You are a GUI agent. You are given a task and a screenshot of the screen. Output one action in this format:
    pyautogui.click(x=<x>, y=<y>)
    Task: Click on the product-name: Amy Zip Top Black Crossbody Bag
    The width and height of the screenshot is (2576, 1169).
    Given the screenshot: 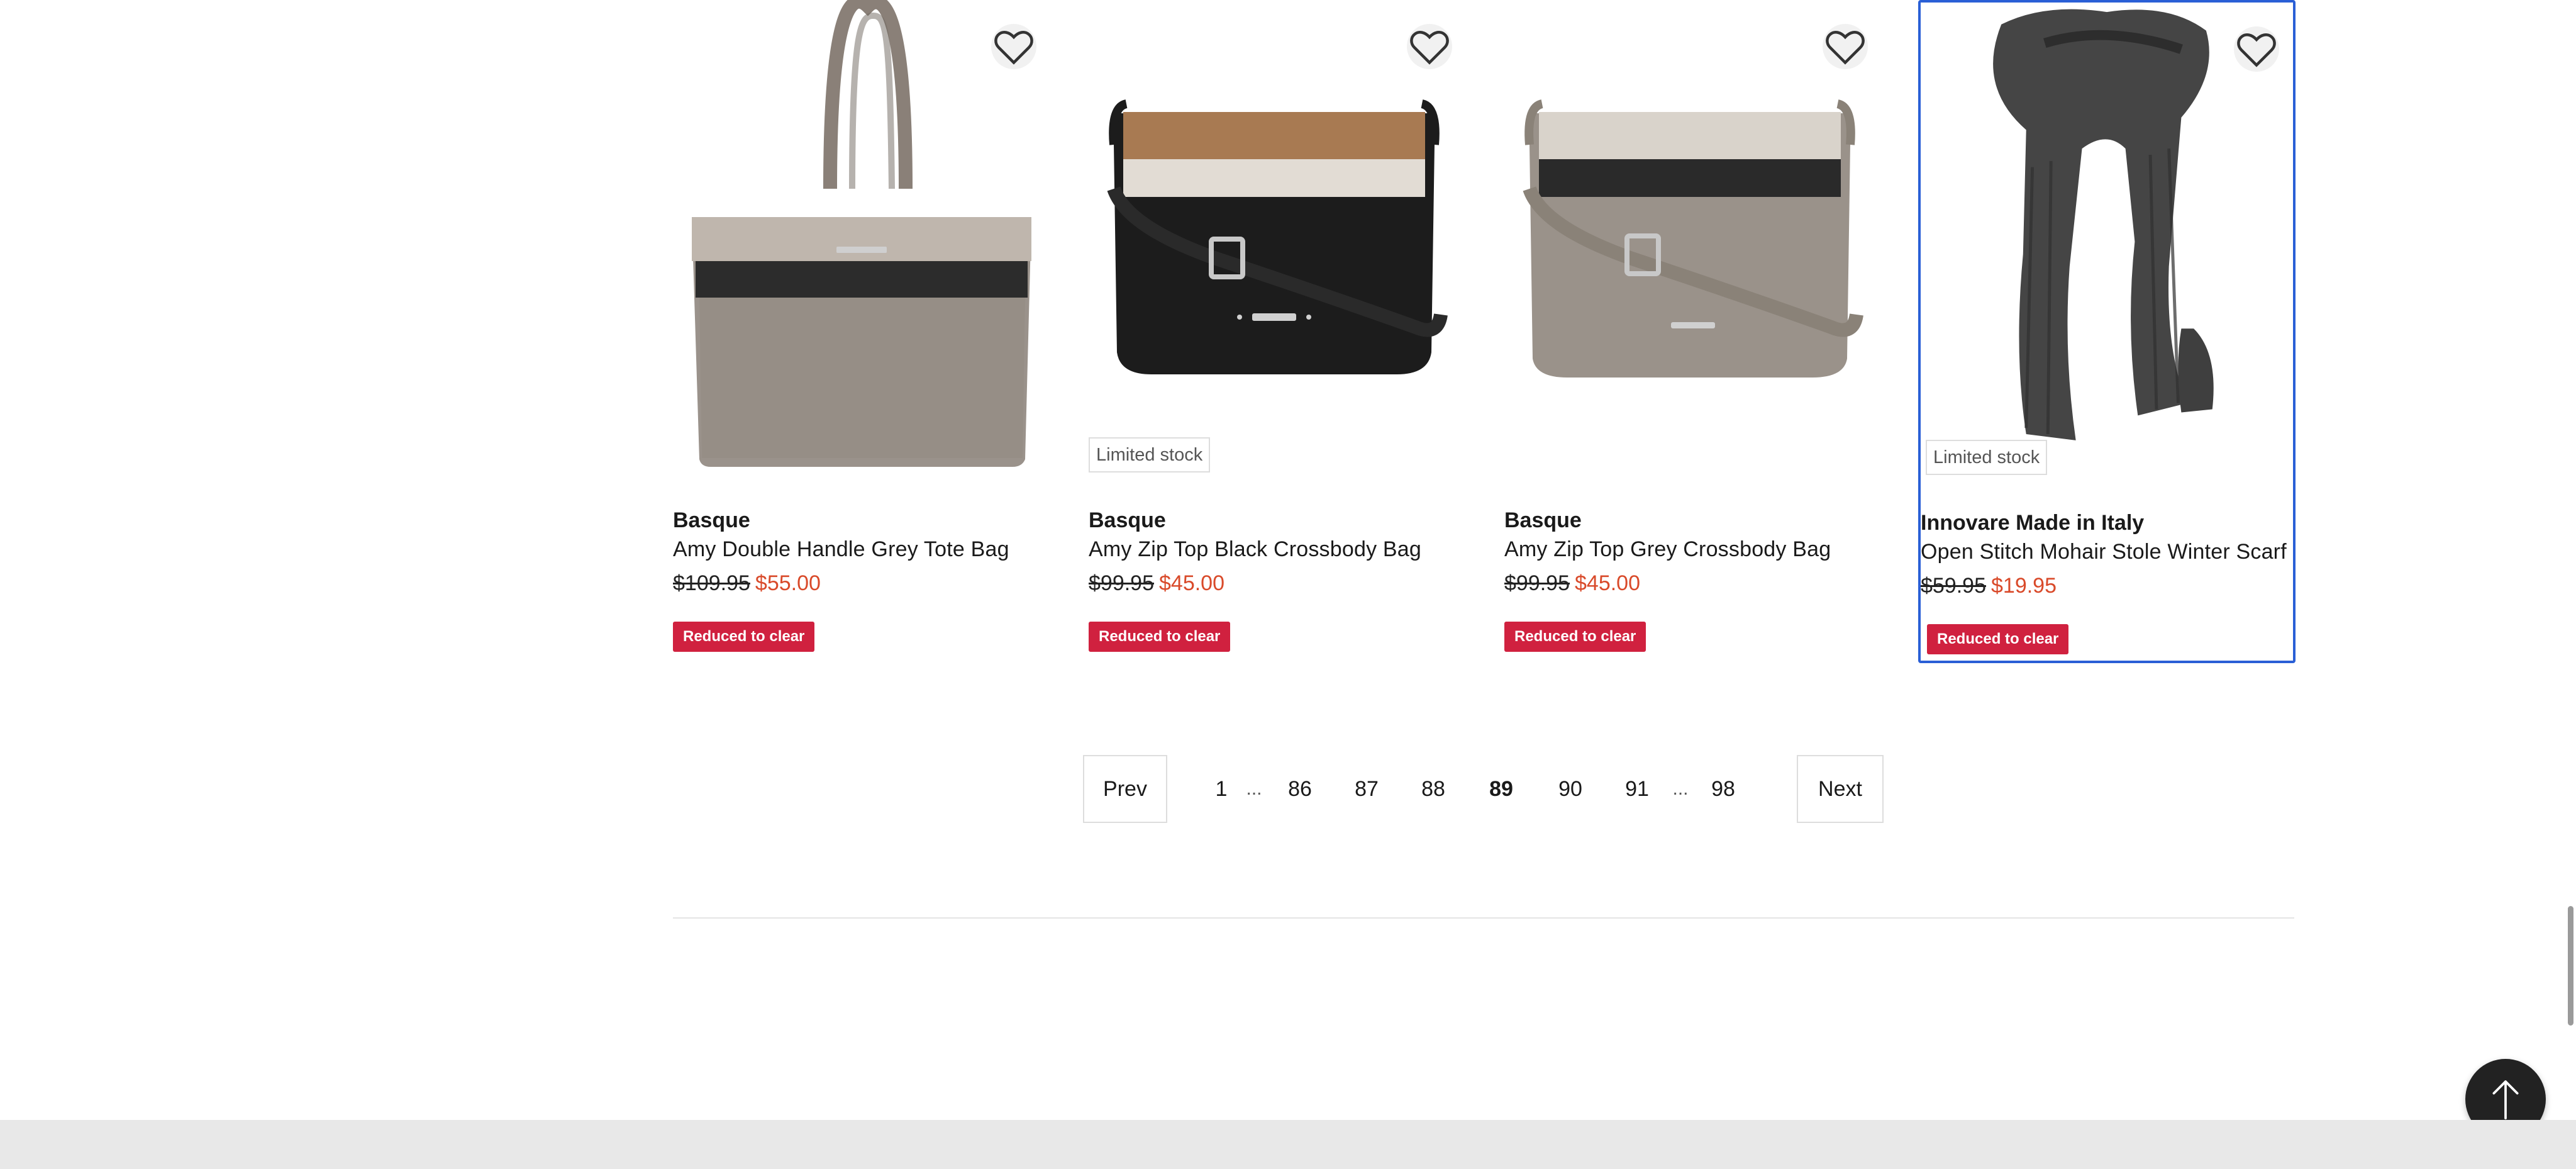 What is the action you would take?
    pyautogui.click(x=1255, y=549)
    